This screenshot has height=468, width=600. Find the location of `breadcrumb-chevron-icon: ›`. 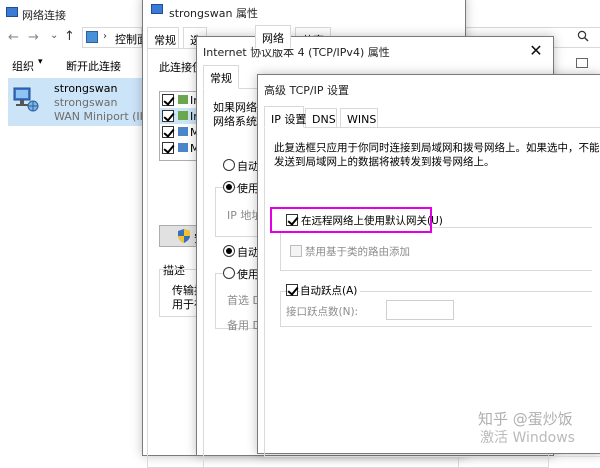

breadcrumb-chevron-icon: › is located at coordinates (105, 36).